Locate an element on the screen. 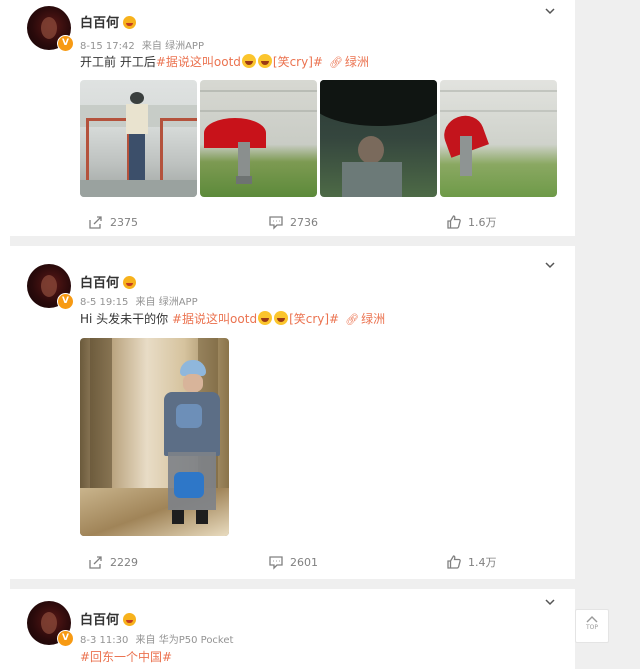  back-to-top-label: TOP is located at coordinates (591, 627).